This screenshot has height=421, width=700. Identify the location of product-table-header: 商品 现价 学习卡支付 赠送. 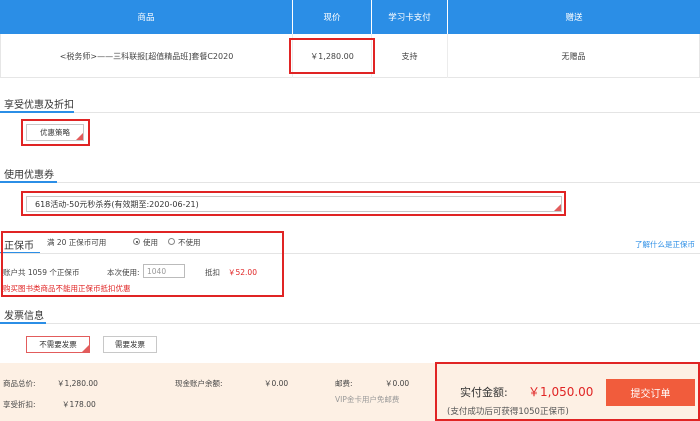
(350, 17).